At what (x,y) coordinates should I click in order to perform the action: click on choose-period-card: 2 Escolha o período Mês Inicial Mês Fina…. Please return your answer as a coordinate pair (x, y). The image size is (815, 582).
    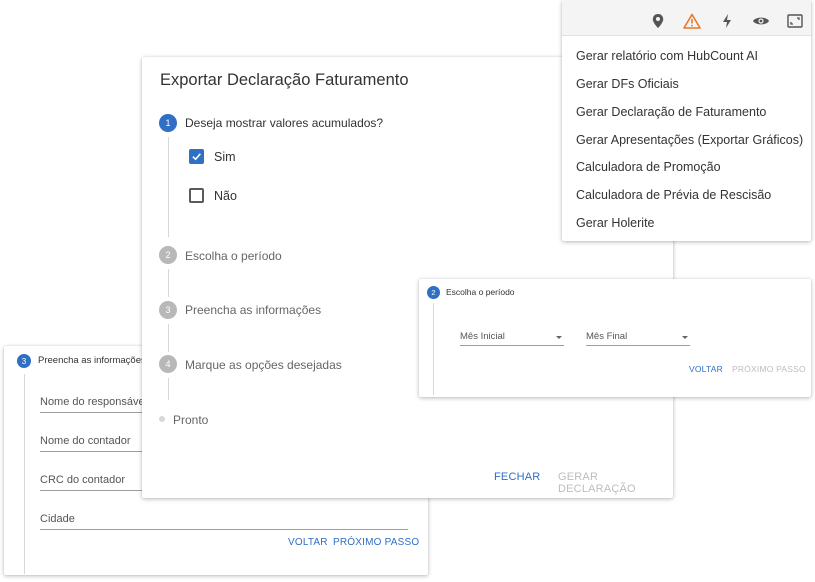
    Looking at the image, I should click on (615, 338).